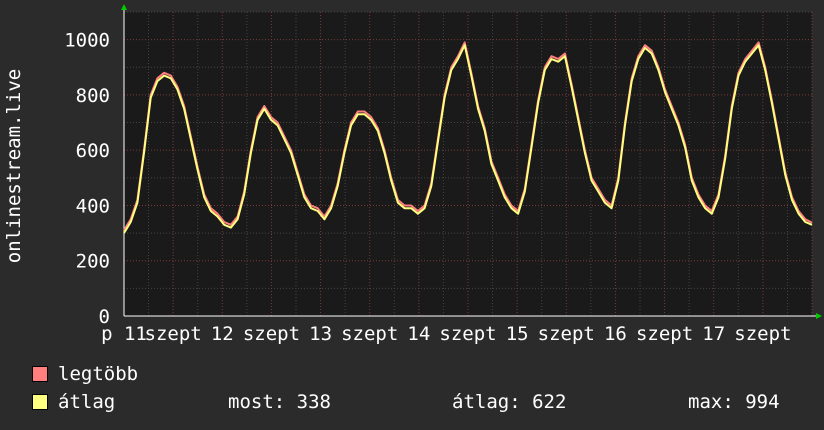 The height and width of the screenshot is (430, 824). What do you see at coordinates (509, 402) in the screenshot?
I see `stat-average: átlag: 622` at bounding box center [509, 402].